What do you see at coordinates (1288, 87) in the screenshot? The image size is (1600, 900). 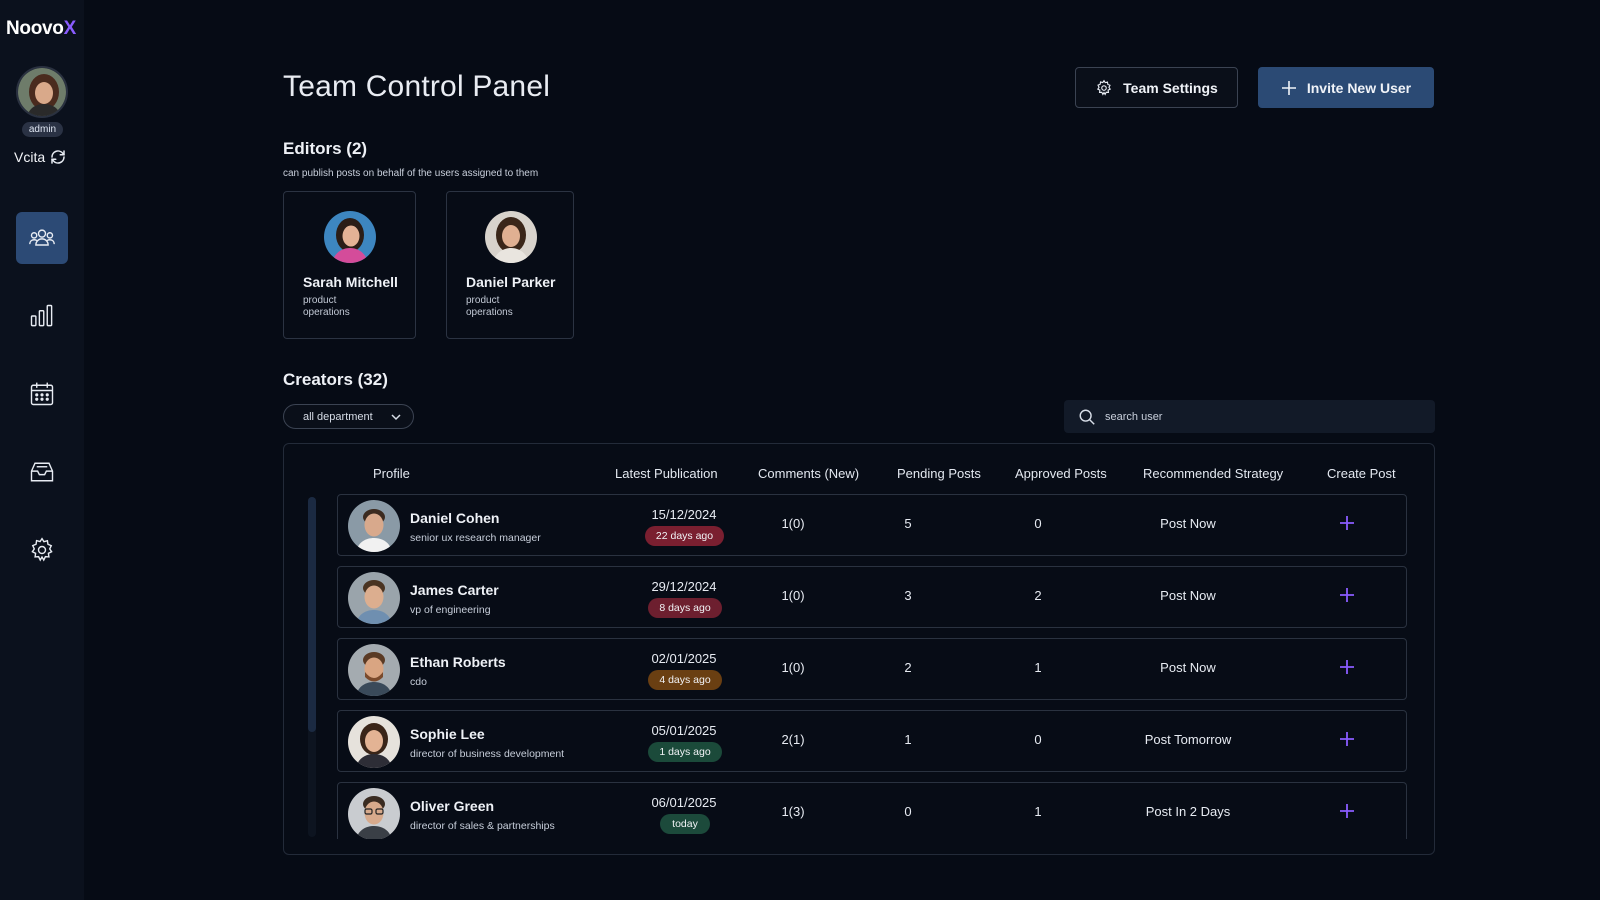 I see `plus-icon` at bounding box center [1288, 87].